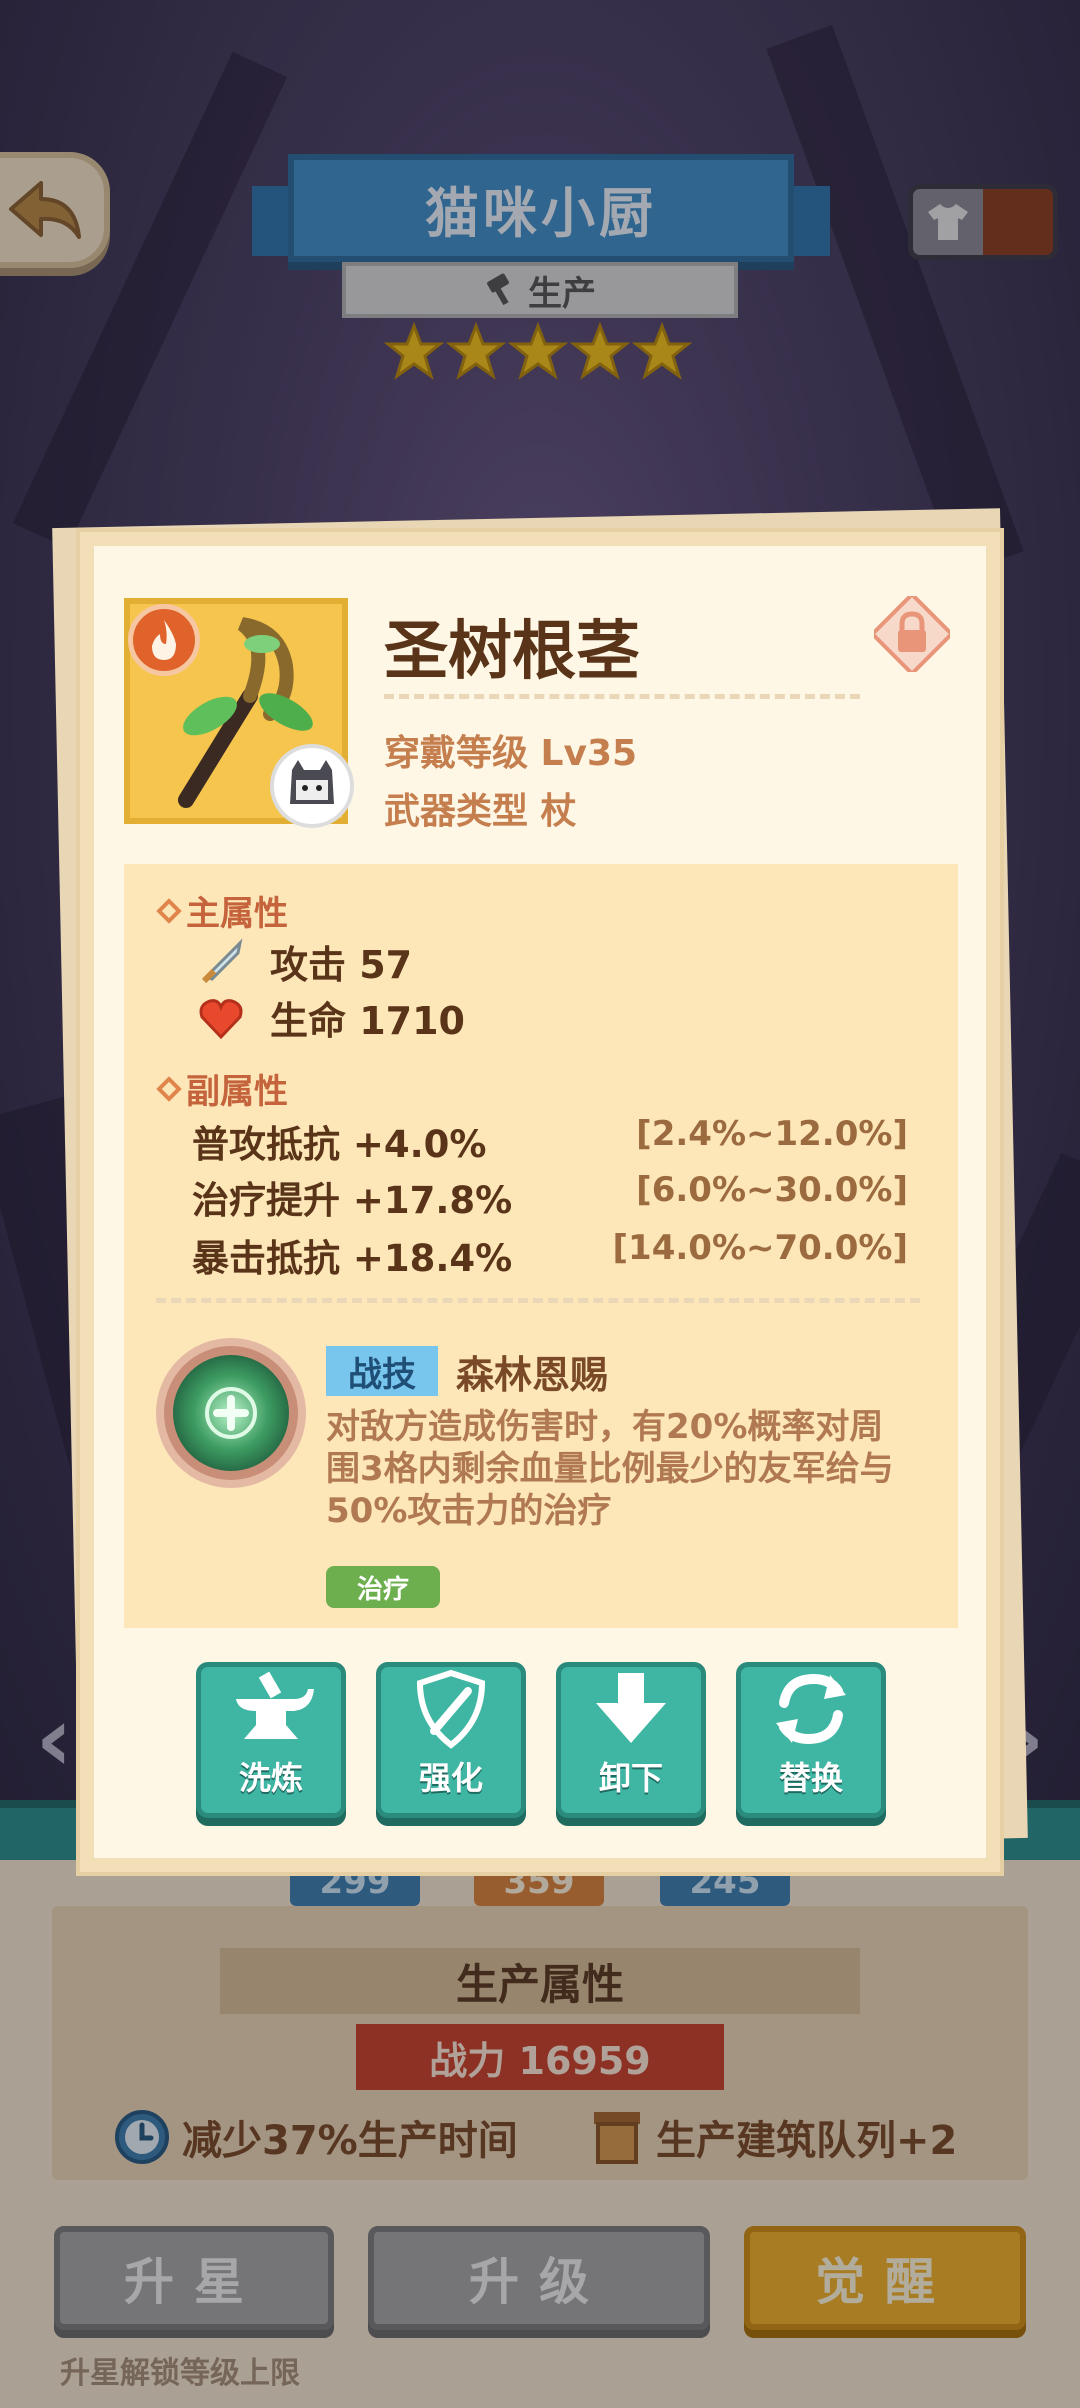 This screenshot has width=1080, height=2408. Describe the element at coordinates (760, 1248) in the screenshot. I see `sub-attr-range: [14.0%~70.0%]` at that location.